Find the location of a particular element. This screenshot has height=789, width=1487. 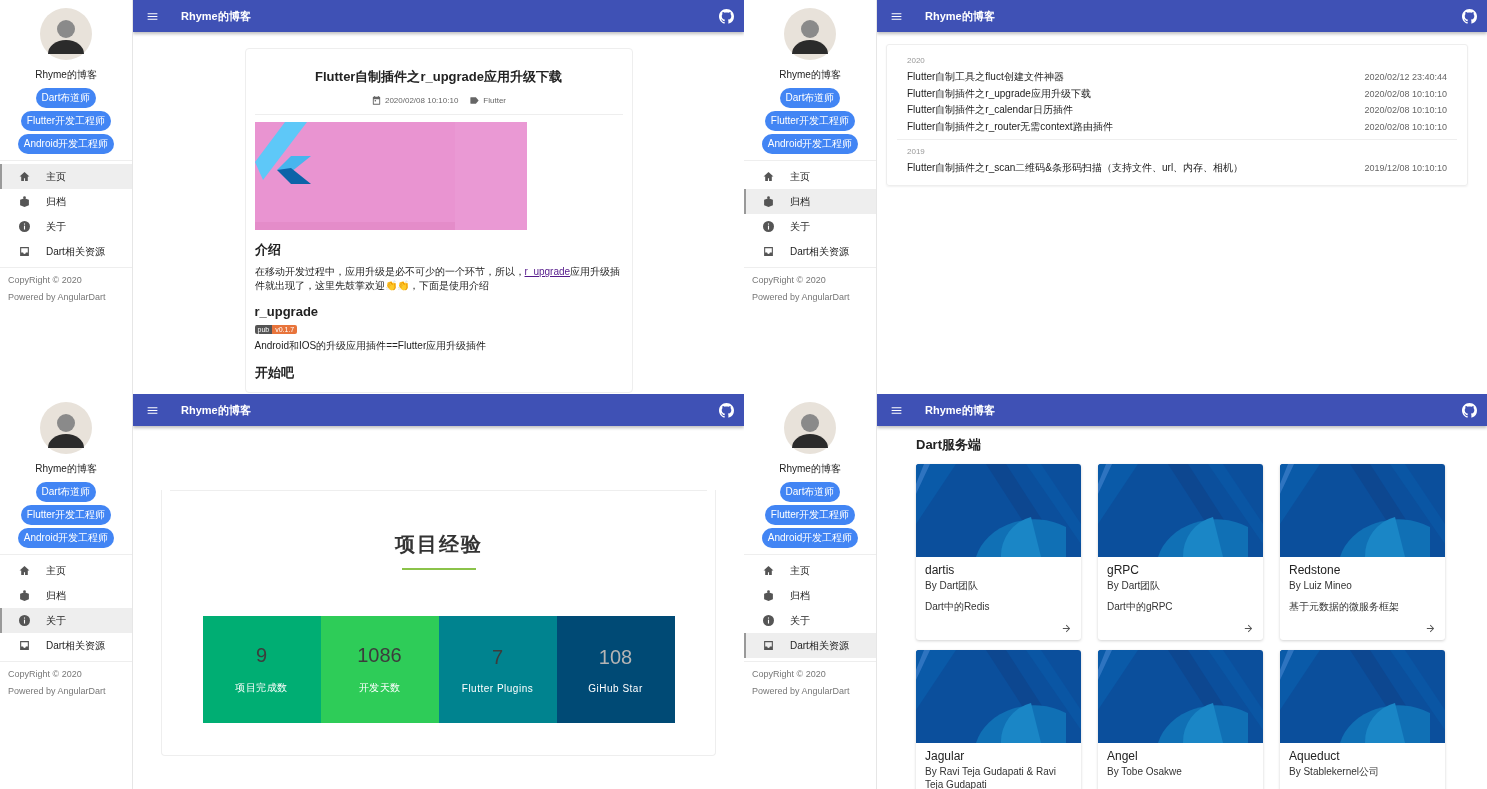

card-title: Angel is located at coordinates (1123, 756).